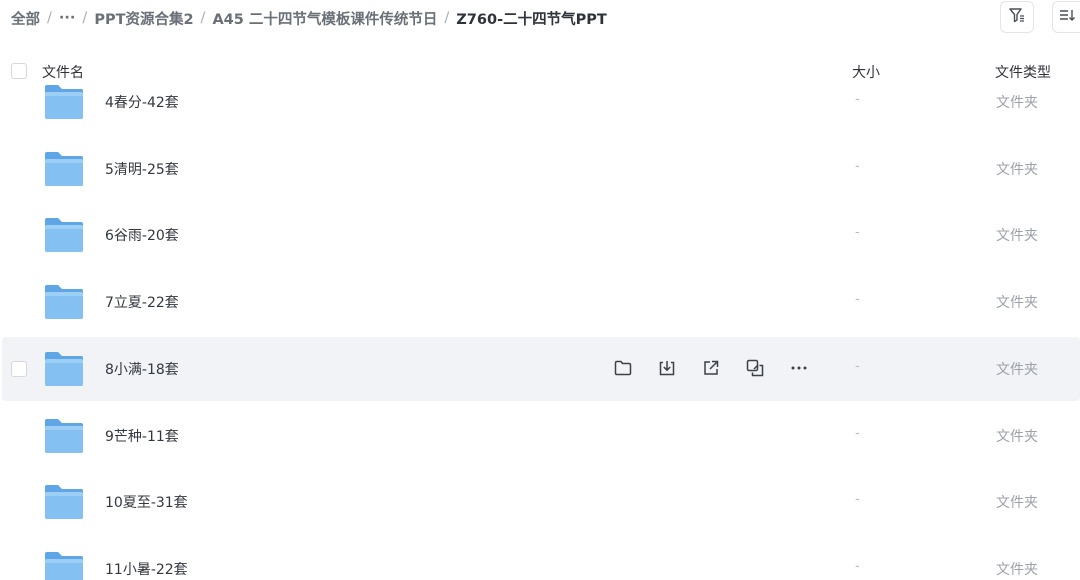  What do you see at coordinates (143, 18) in the screenshot?
I see `breadcrumb-item-ppt-collection: PPT资源合集2` at bounding box center [143, 18].